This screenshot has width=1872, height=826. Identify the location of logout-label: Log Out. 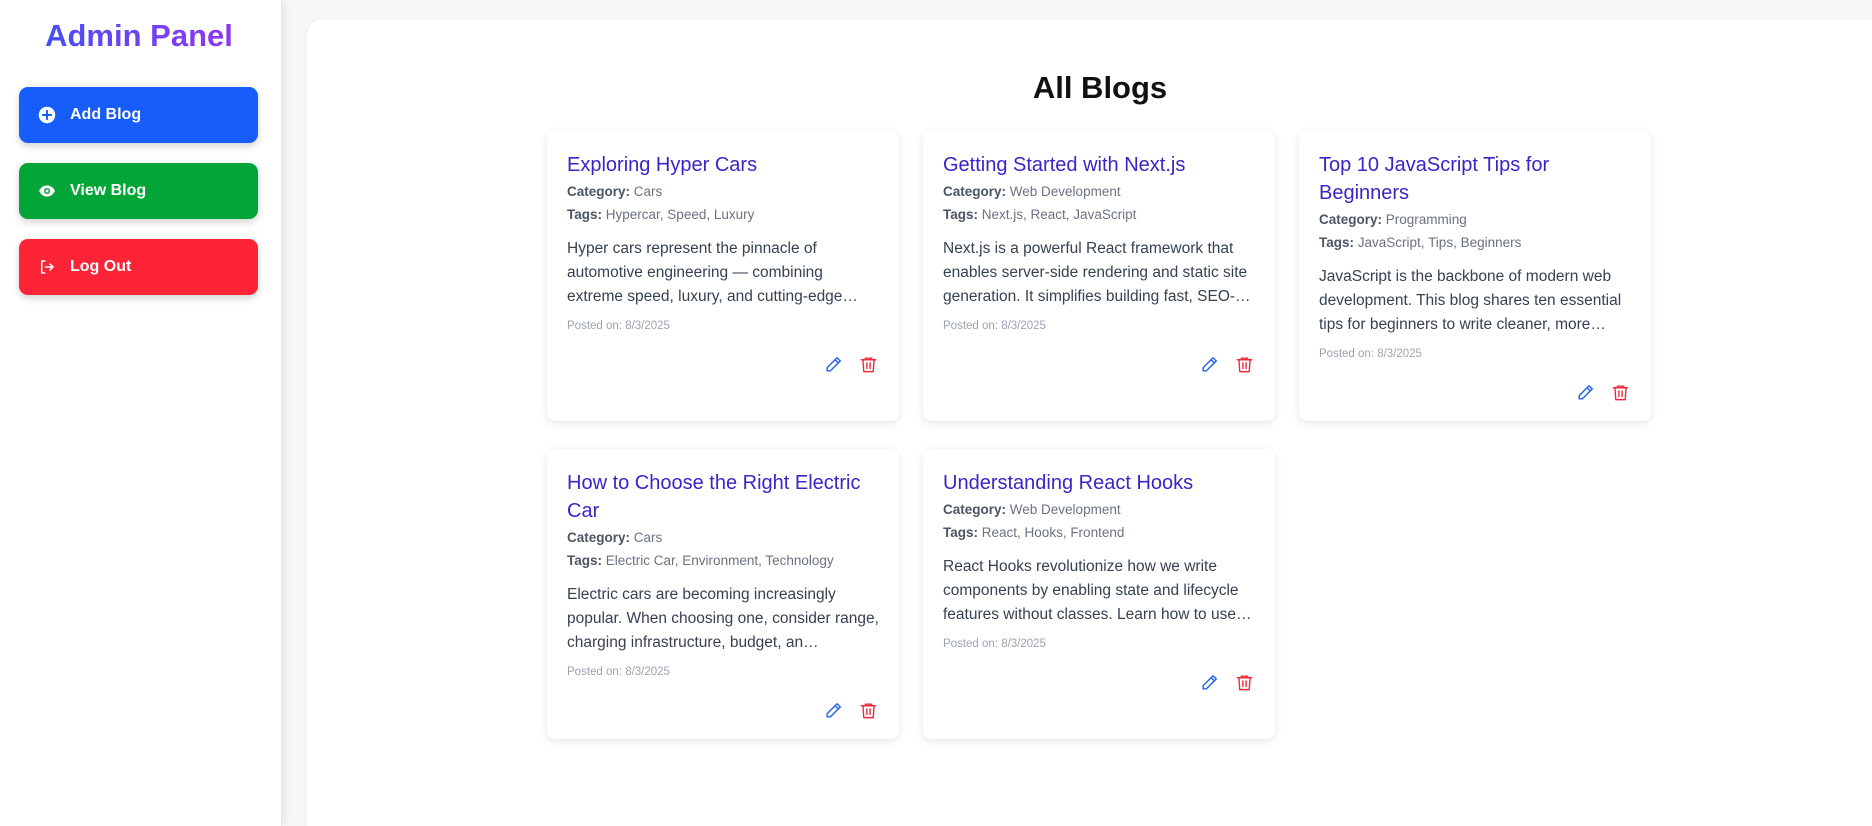
(101, 266).